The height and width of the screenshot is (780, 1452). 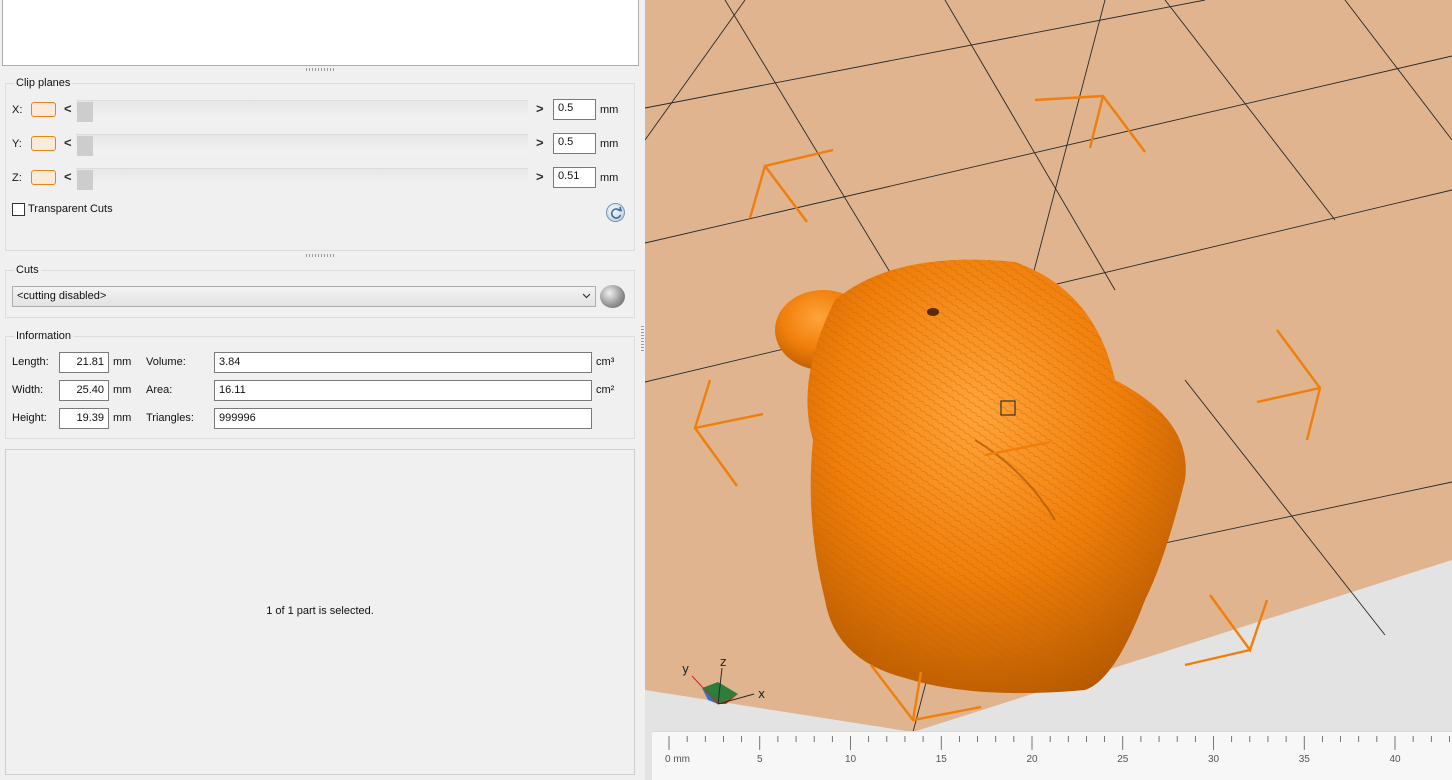 What do you see at coordinates (1214, 759) in the screenshot?
I see `ruler-label: 30` at bounding box center [1214, 759].